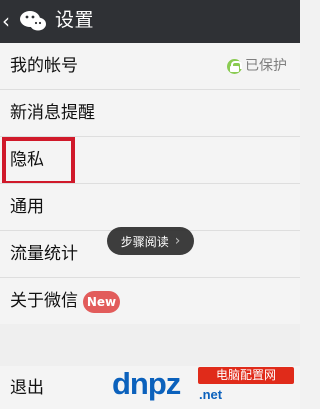  I want to click on chevron-right-icon: ›, so click(177, 241).